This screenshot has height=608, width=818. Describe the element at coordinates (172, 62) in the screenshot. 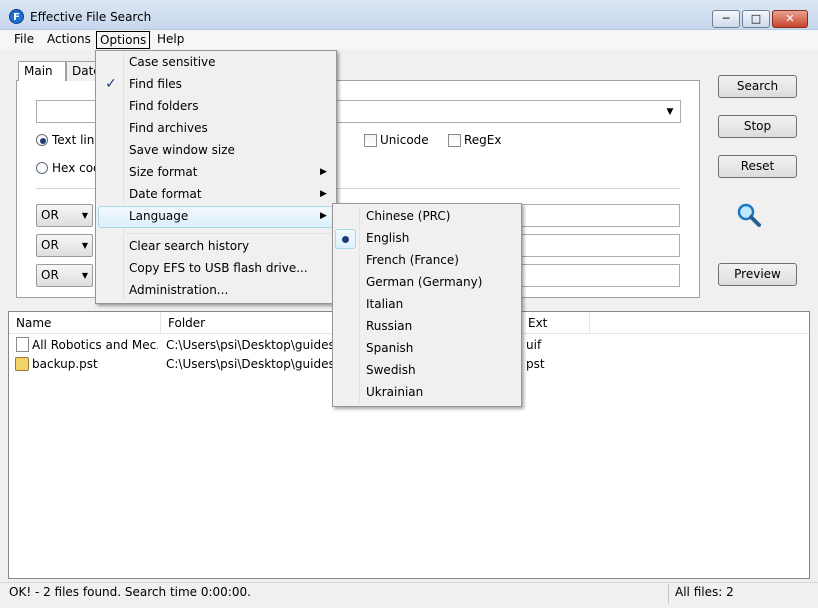

I see `menu-item-case-sensitive: Case sensitive` at that location.